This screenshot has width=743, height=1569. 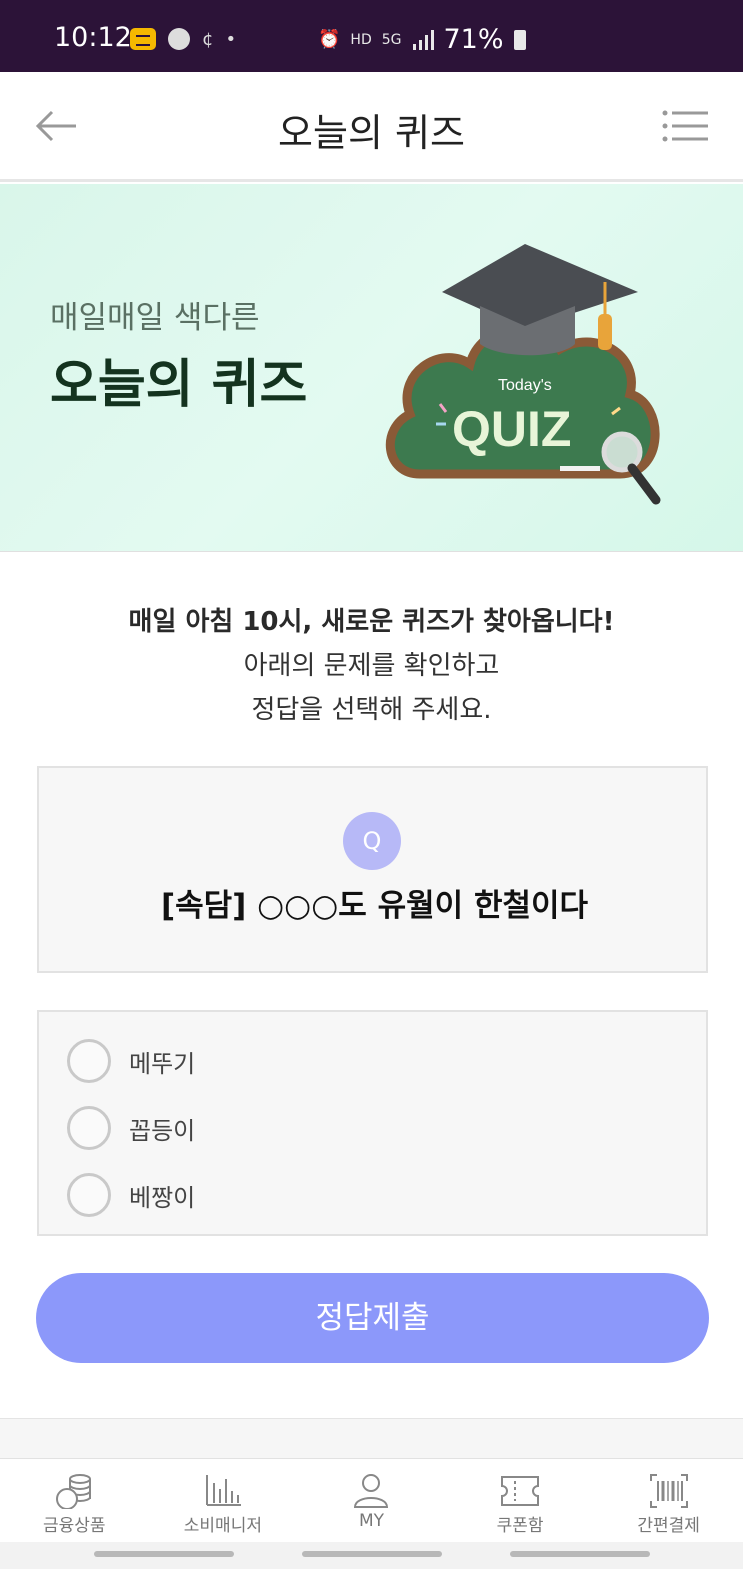 What do you see at coordinates (580, 1554) in the screenshot?
I see `back-button` at bounding box center [580, 1554].